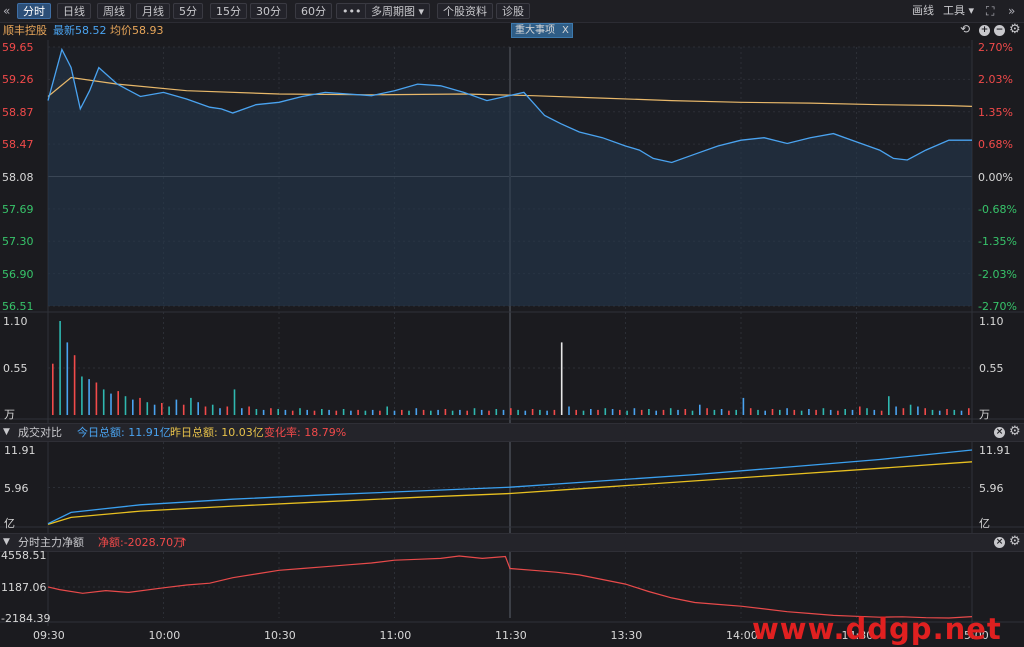 This screenshot has width=1024, height=647. I want to click on price-tick-left: 57.30, so click(18, 242).